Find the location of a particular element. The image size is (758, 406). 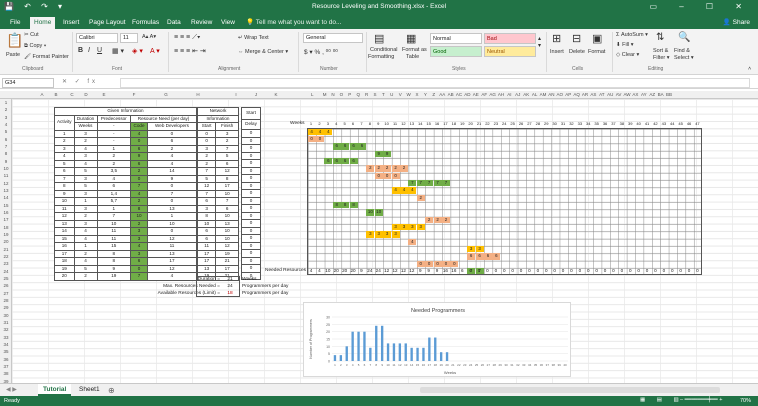

gantt-cell: 10 is located at coordinates (378, 212).